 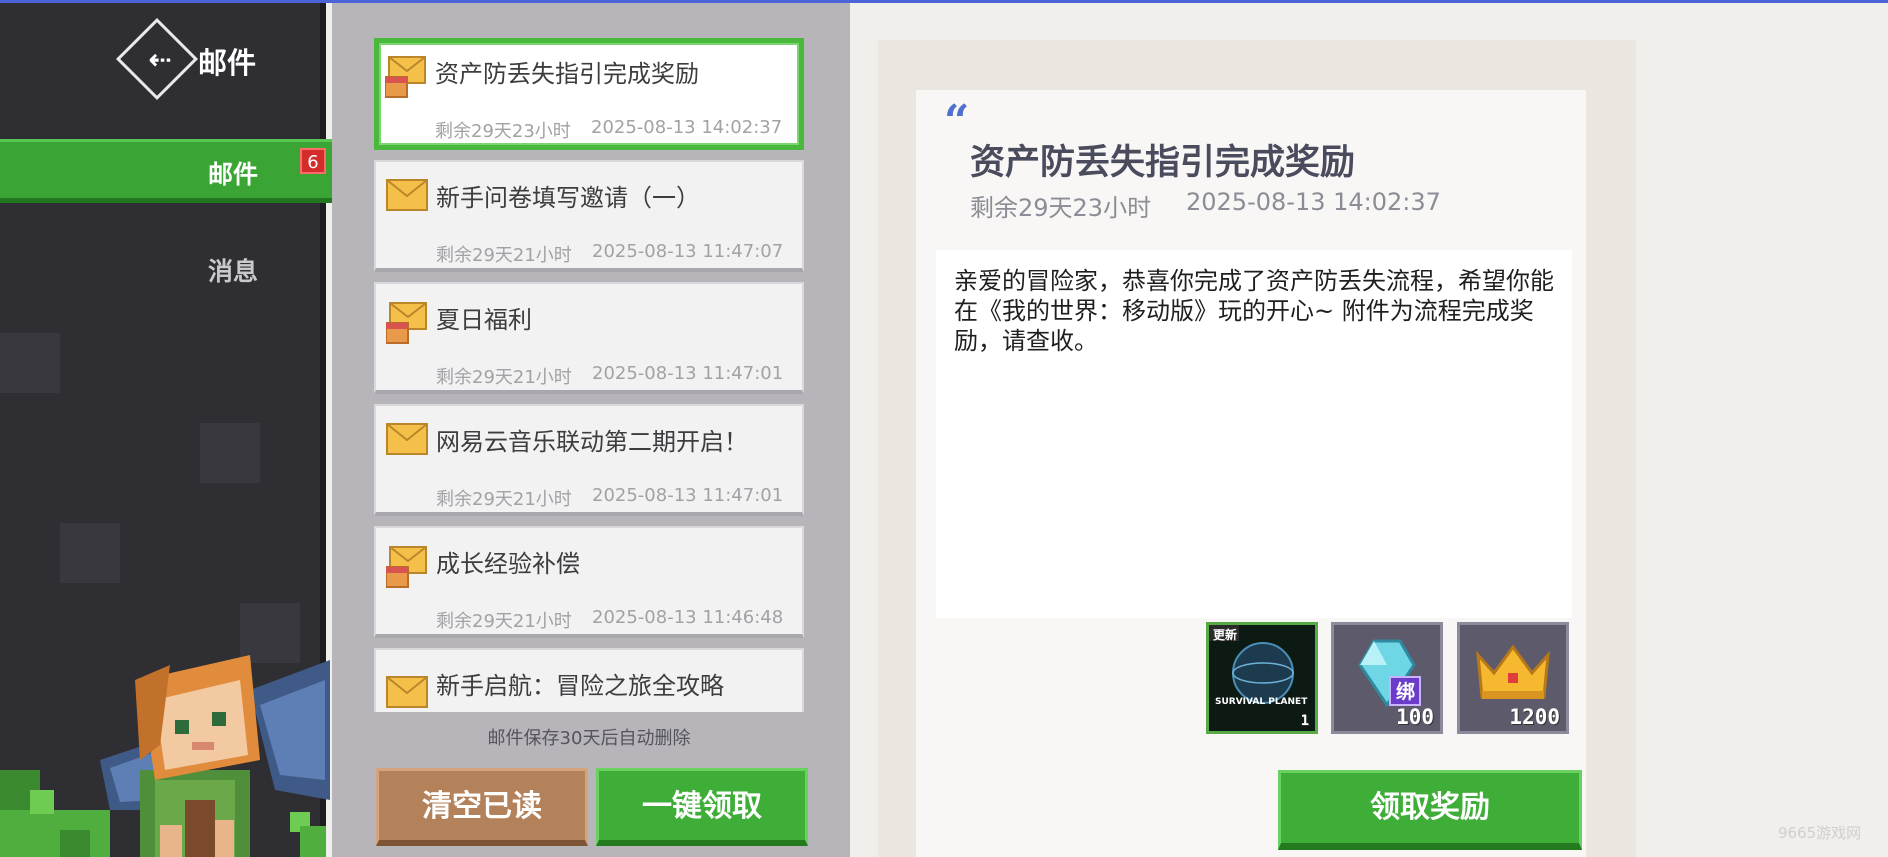 What do you see at coordinates (233, 271) in the screenshot?
I see `tab-messages-label: 消息` at bounding box center [233, 271].